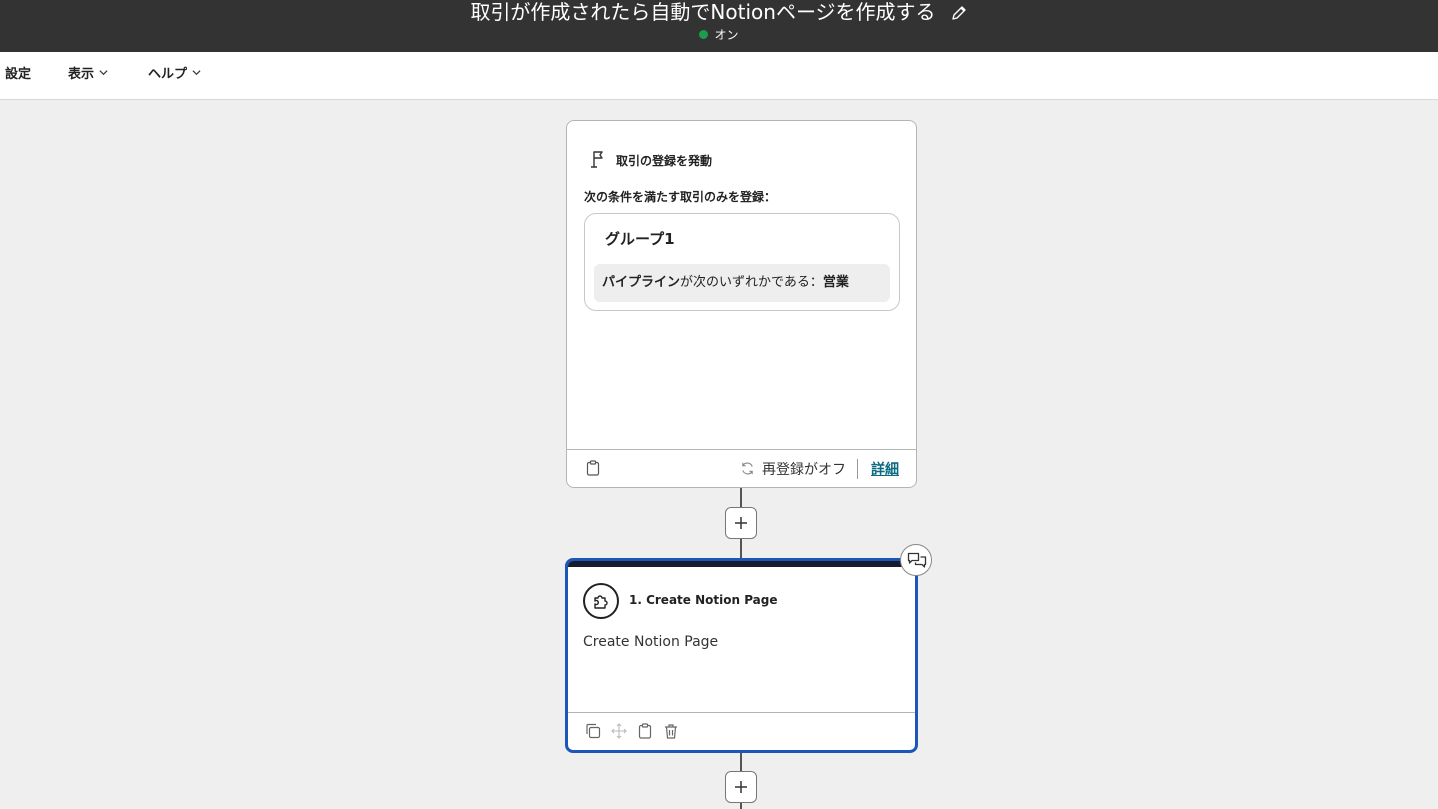 This screenshot has height=809, width=1438. Describe the element at coordinates (835, 282) in the screenshot. I see `filter-value: 営業` at that location.